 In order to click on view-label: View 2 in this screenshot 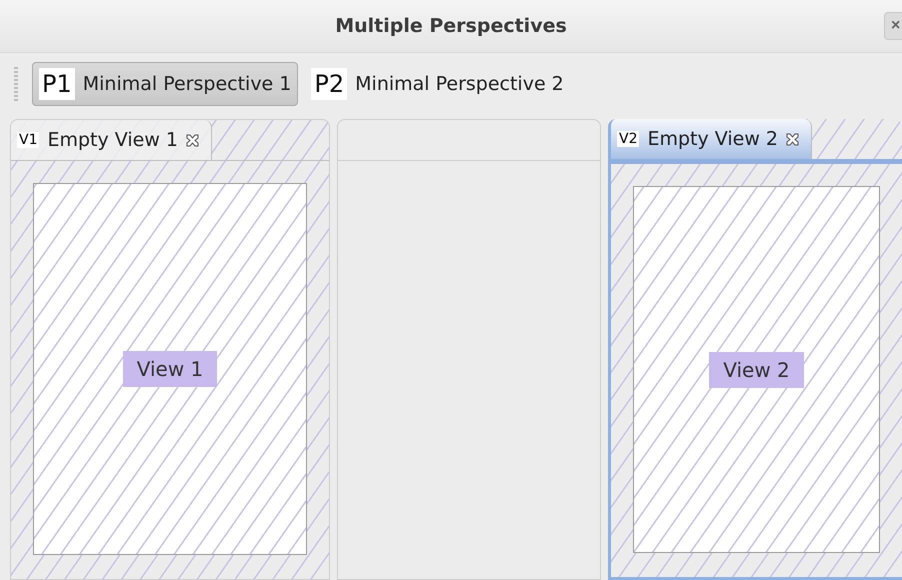, I will do `click(756, 370)`.